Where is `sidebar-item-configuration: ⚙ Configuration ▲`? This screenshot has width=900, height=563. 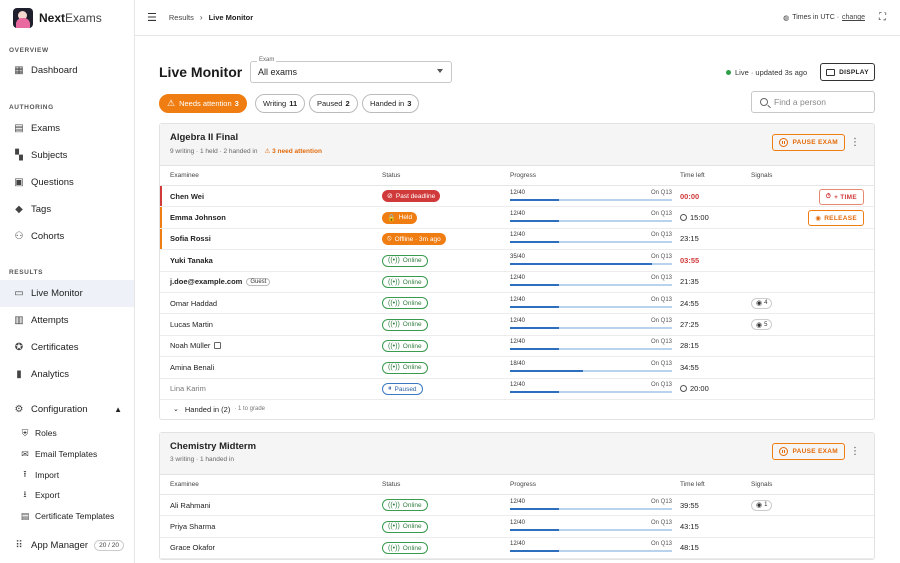 sidebar-item-configuration: ⚙ Configuration ▲ is located at coordinates (67, 409).